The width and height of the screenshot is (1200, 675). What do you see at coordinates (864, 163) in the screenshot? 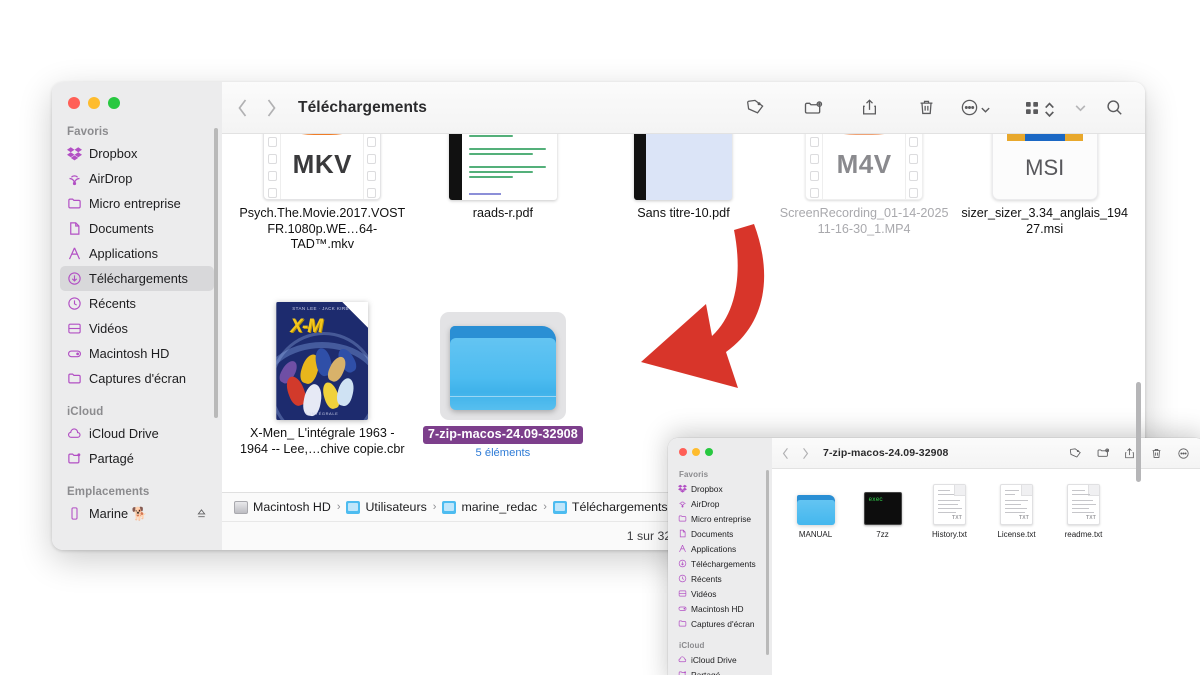
I see `file-type-badge: M4V` at bounding box center [864, 163].